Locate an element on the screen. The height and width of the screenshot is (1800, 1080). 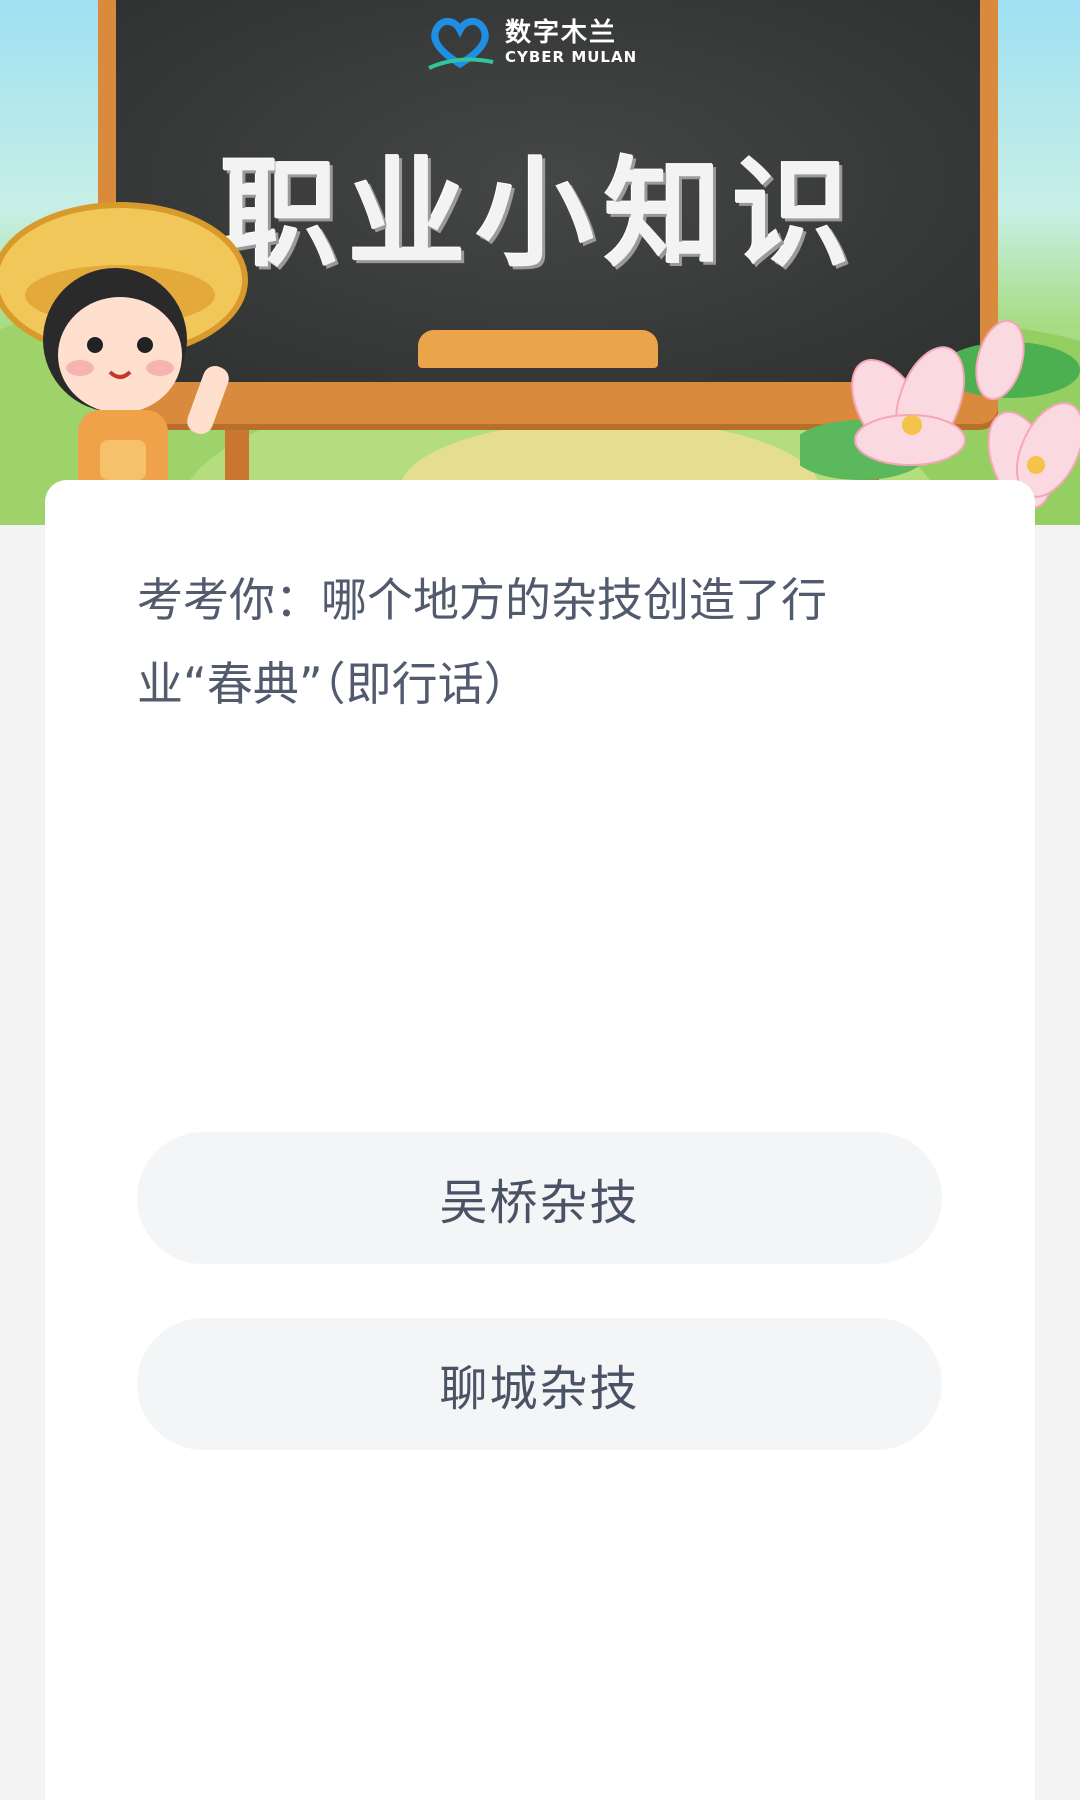
answer-option-2: 聊城杂技 is located at coordinates (539, 1384).